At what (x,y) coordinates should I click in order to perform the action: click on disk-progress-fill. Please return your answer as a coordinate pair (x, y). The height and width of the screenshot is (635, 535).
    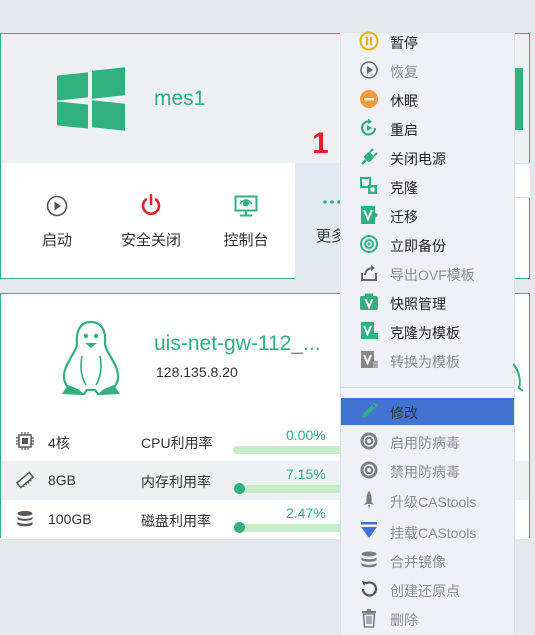
    Looking at the image, I should click on (239, 527).